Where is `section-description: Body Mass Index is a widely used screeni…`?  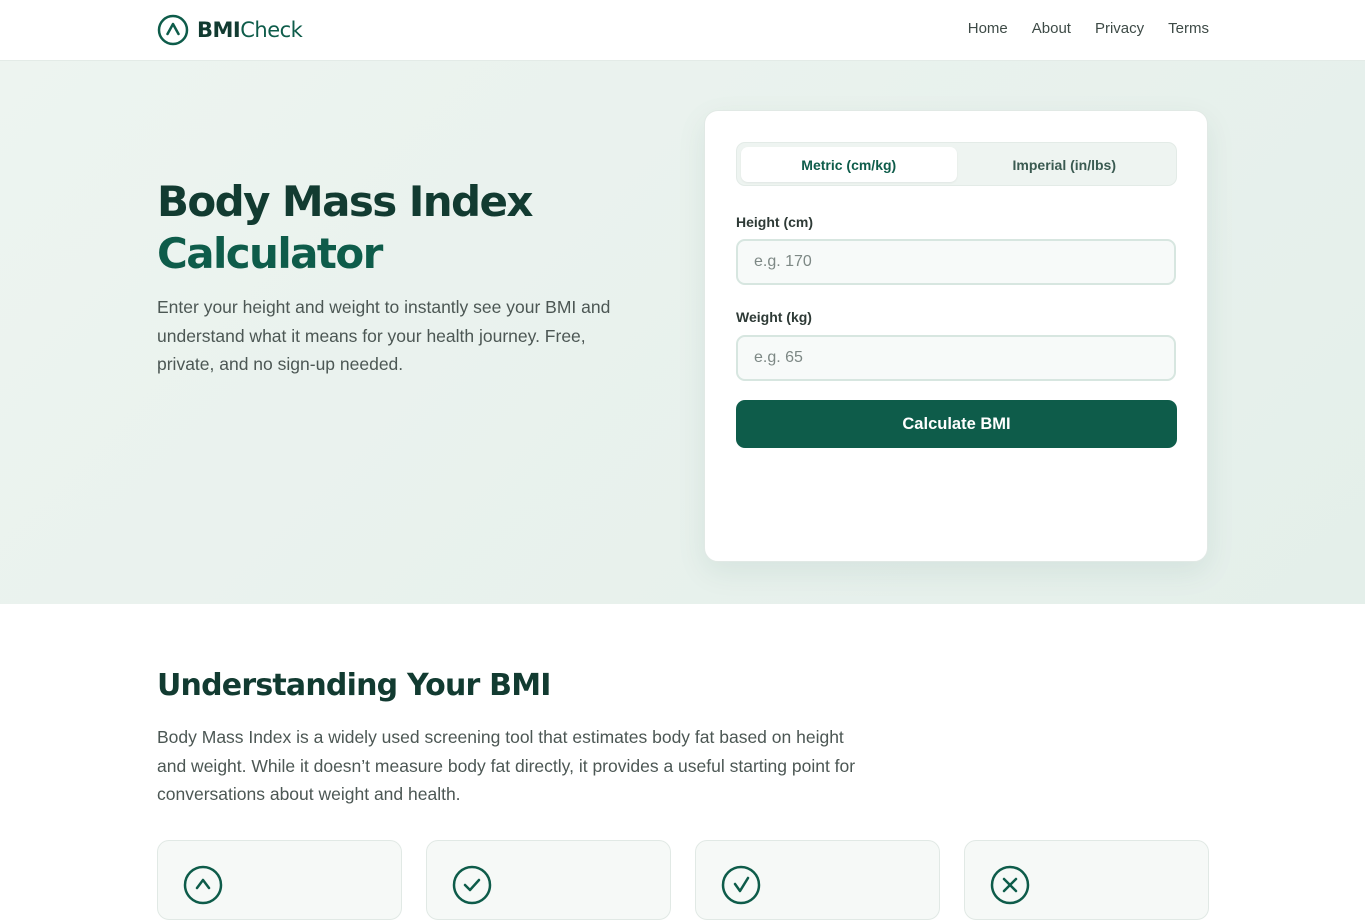 section-description: Body Mass Index is a widely used screeni… is located at coordinates (506, 765).